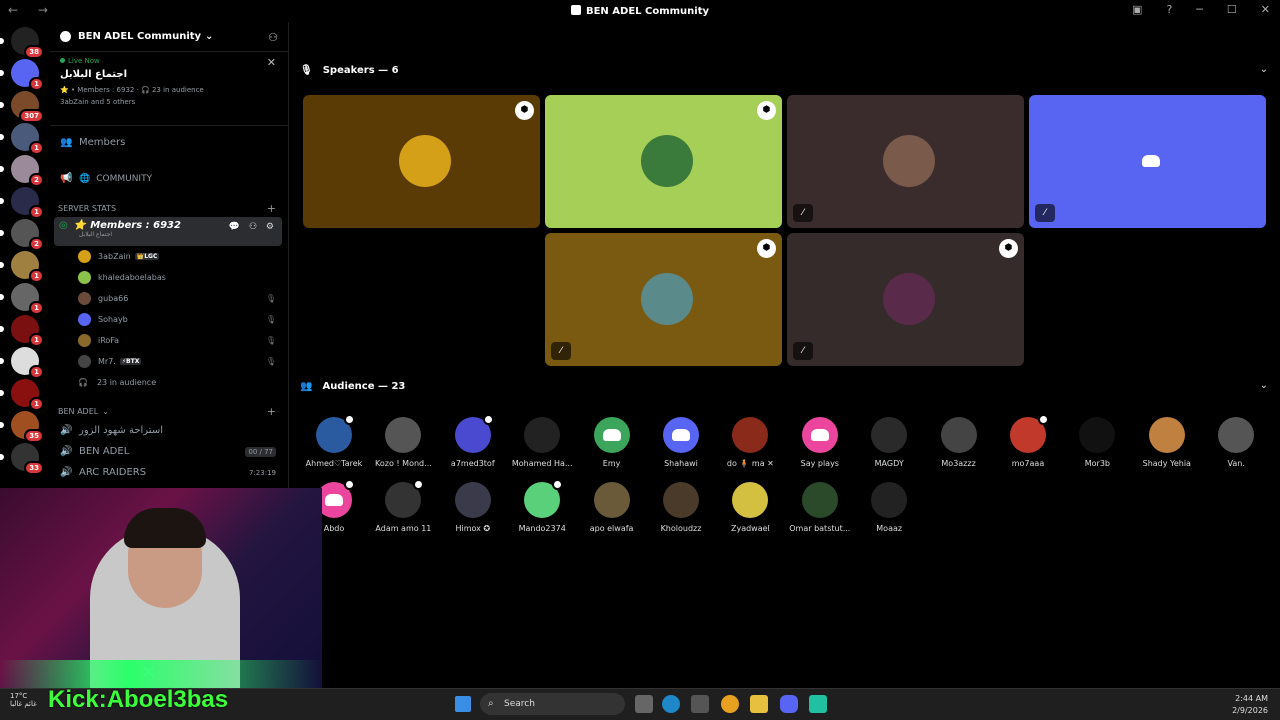 The width and height of the screenshot is (1280, 720). Describe the element at coordinates (22, 427) in the screenshot. I see `guild-server-11: 35` at that location.